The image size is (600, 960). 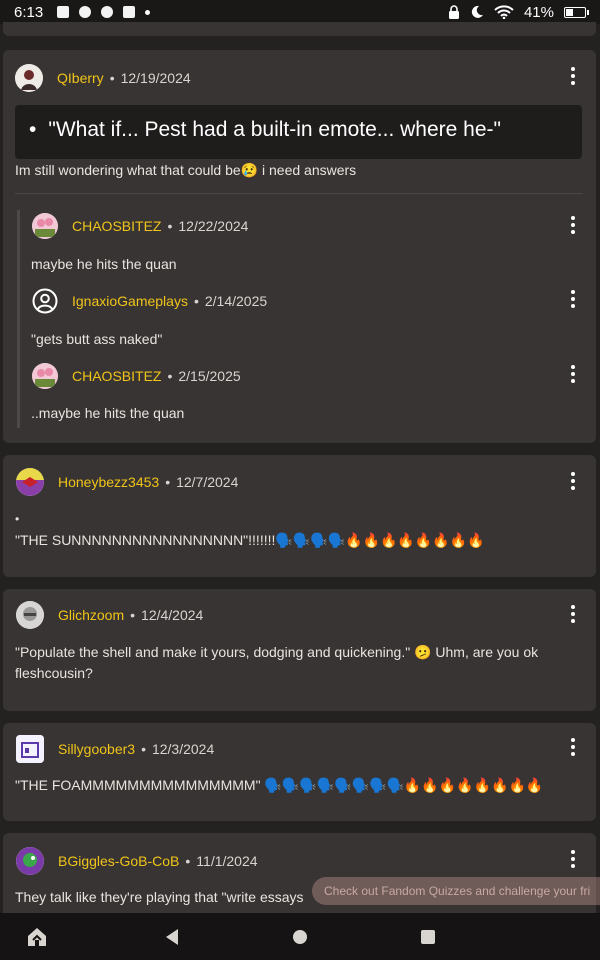 What do you see at coordinates (213, 226) in the screenshot?
I see `reply-date: 12/22/2024` at bounding box center [213, 226].